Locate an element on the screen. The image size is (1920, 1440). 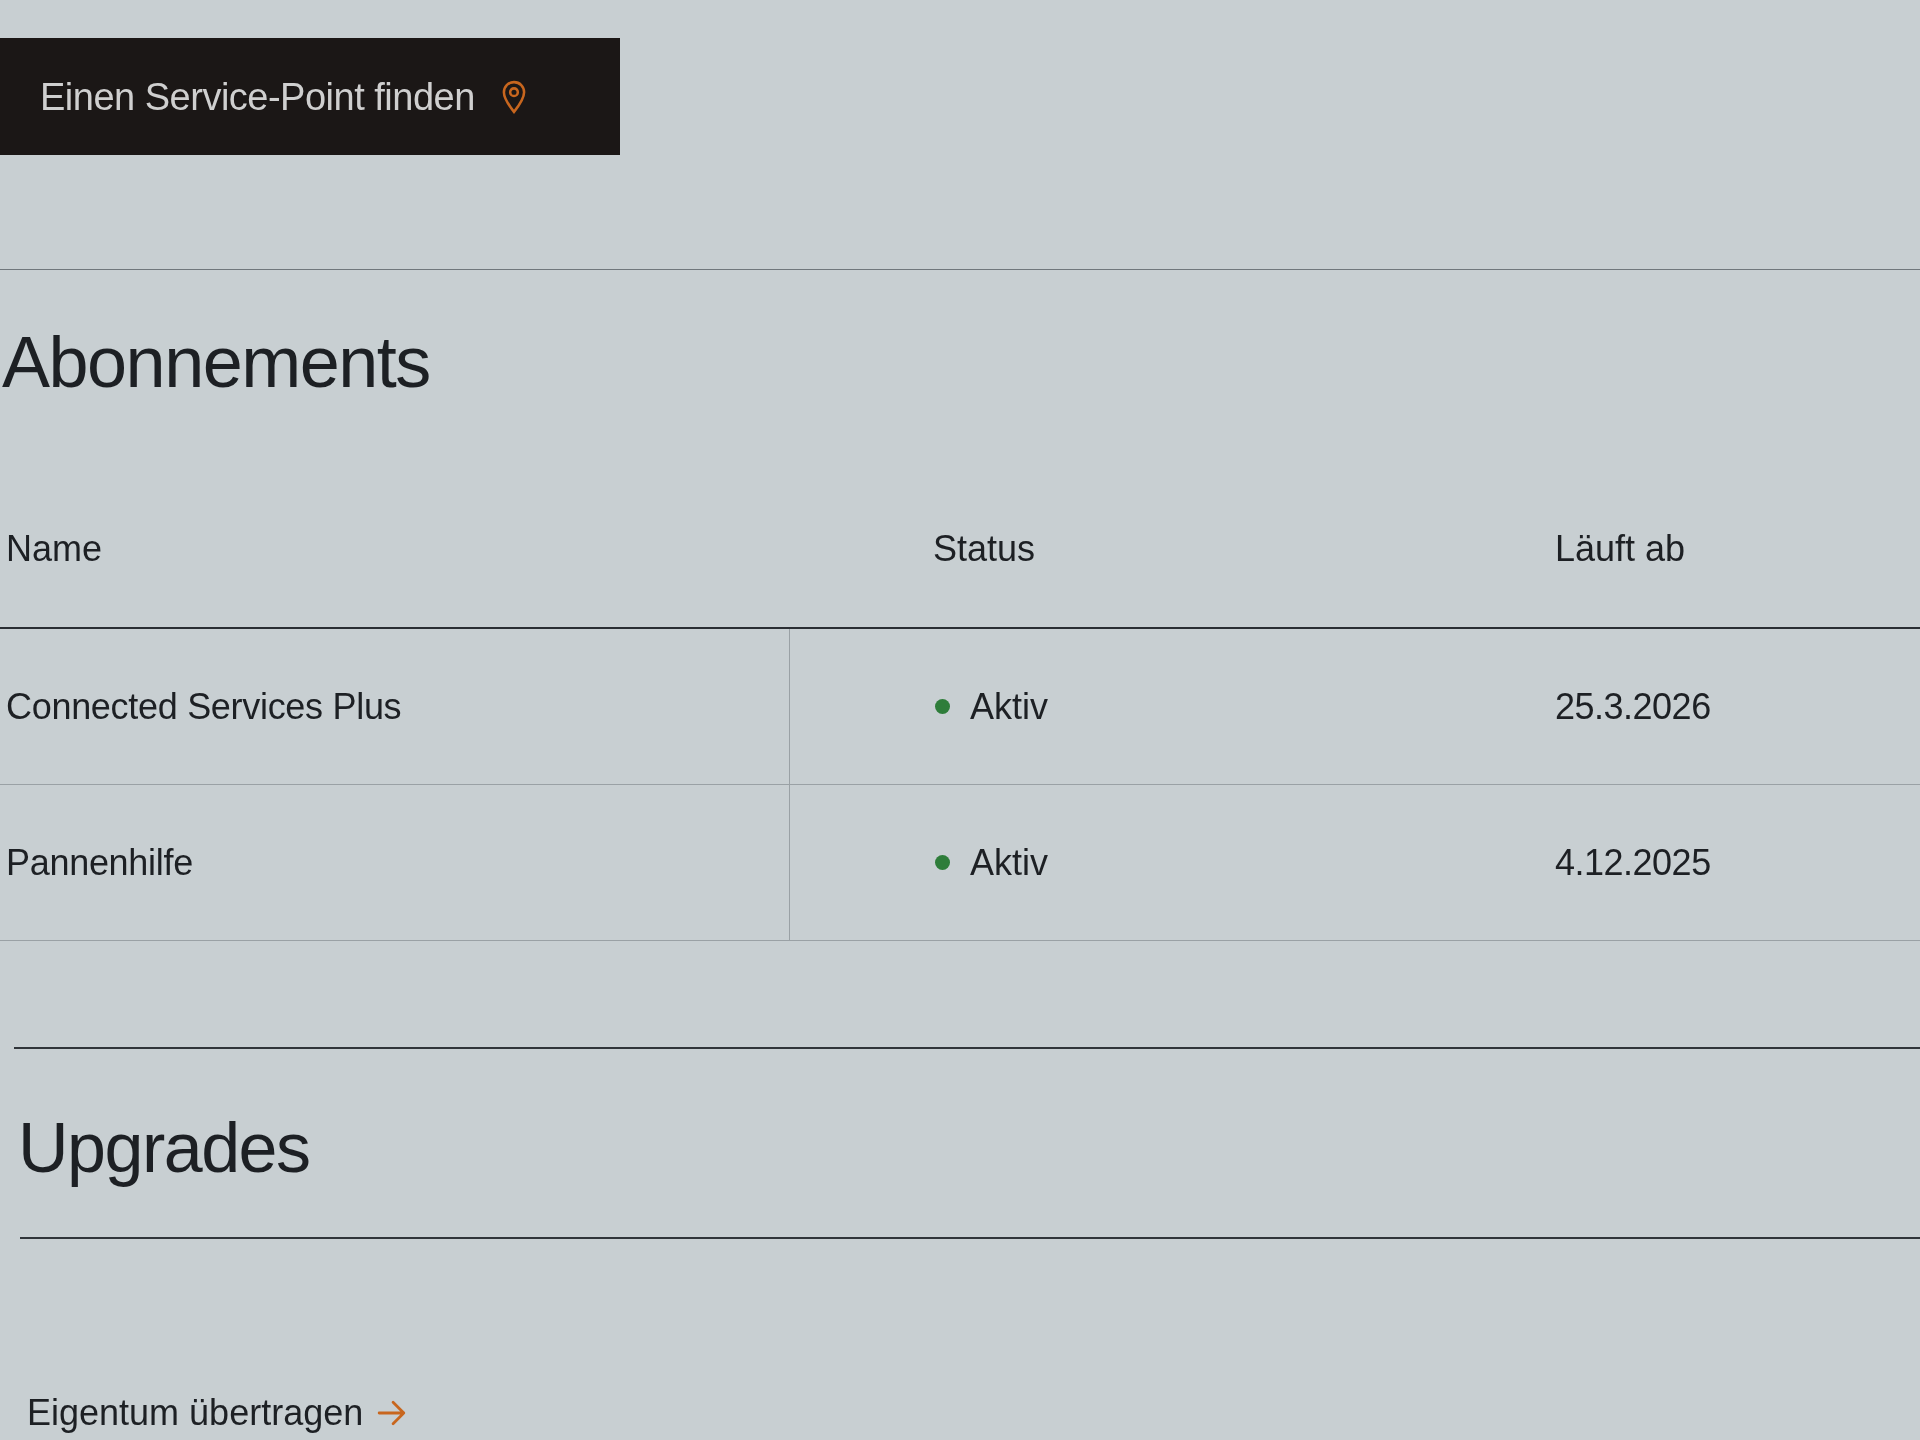
arrow-right-icon is located at coordinates (392, 1413).